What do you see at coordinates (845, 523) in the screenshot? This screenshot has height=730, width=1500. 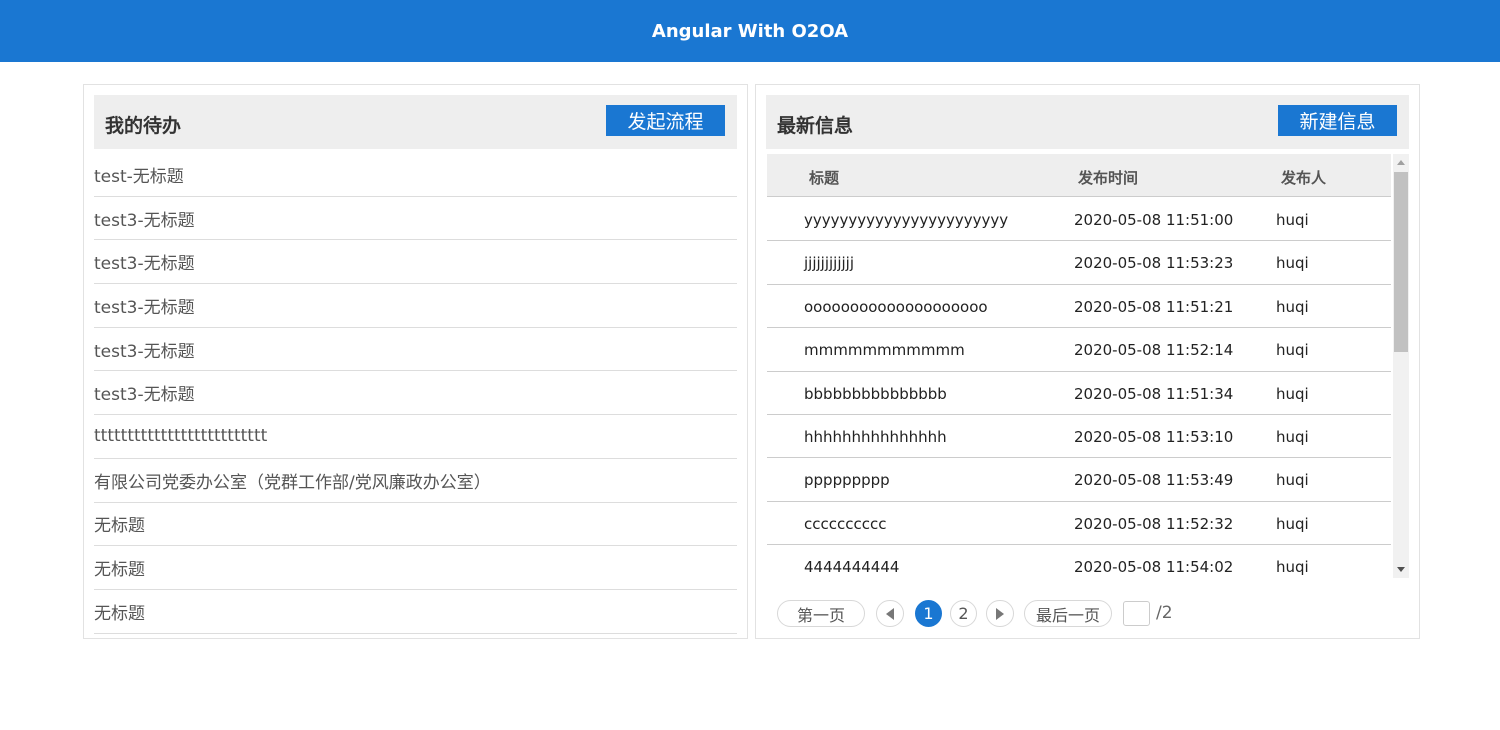 I see `row-title: cccccccccc` at bounding box center [845, 523].